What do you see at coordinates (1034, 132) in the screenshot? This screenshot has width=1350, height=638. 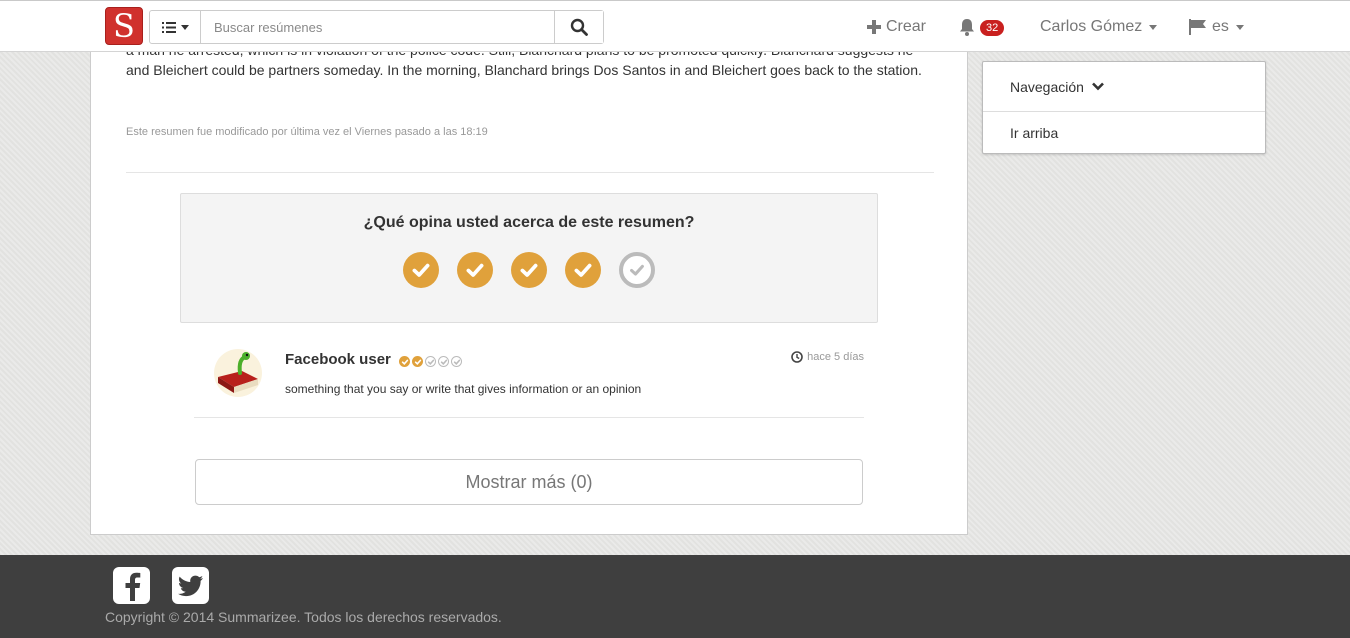 I see `sidebar-item-label: Ir arriba` at bounding box center [1034, 132].